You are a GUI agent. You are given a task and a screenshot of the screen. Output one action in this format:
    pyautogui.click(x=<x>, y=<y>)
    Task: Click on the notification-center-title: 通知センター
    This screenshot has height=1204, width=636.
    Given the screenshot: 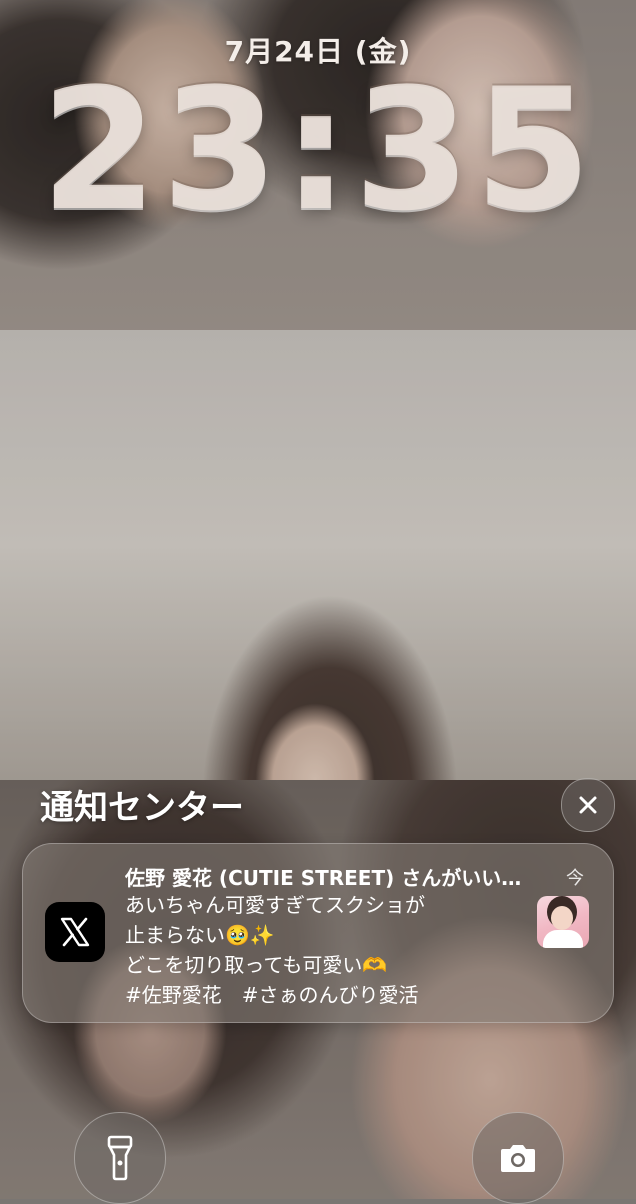 What is the action you would take?
    pyautogui.click(x=142, y=808)
    